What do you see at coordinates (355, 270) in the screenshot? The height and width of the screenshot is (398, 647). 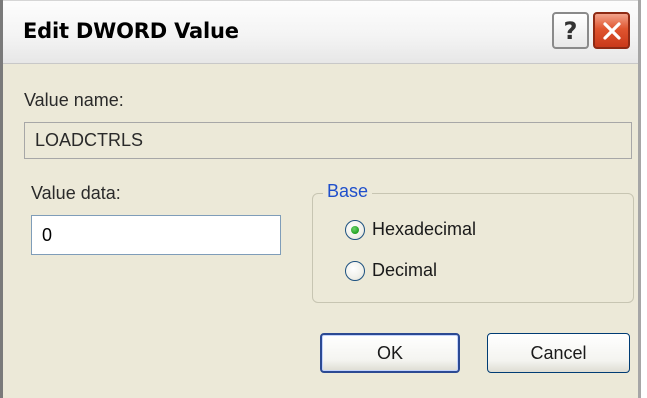 I see `radio-button-unchecked` at bounding box center [355, 270].